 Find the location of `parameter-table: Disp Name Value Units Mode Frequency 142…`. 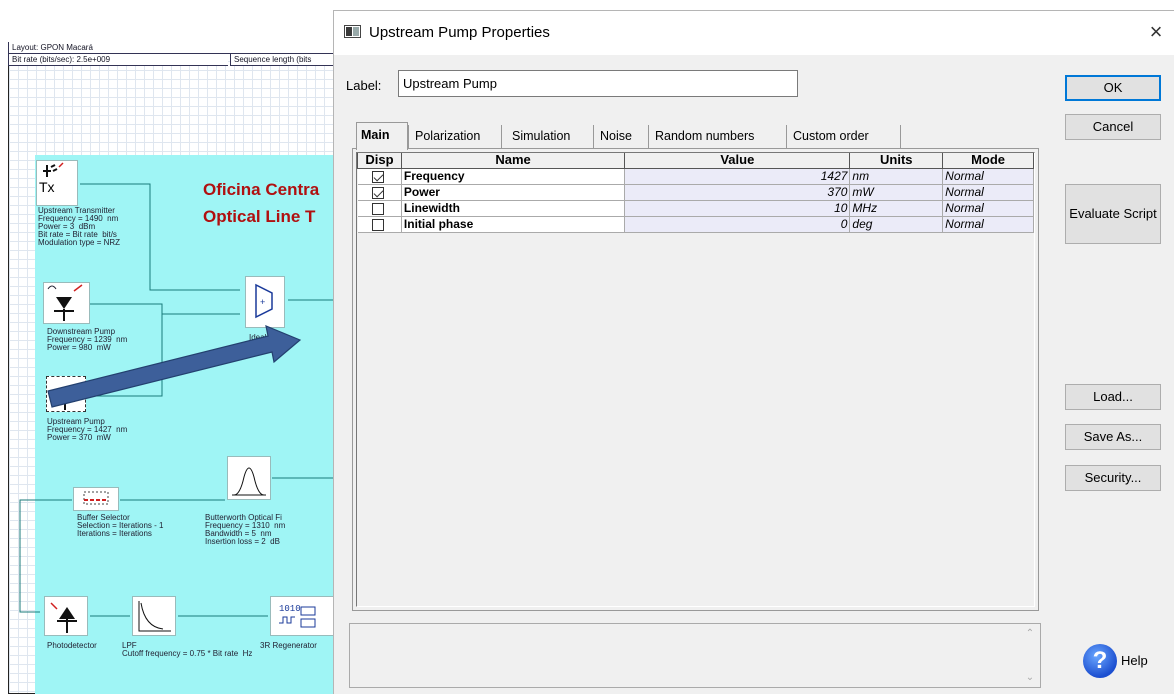

parameter-table: Disp Name Value Units Mode Frequency 142… is located at coordinates (695, 193).